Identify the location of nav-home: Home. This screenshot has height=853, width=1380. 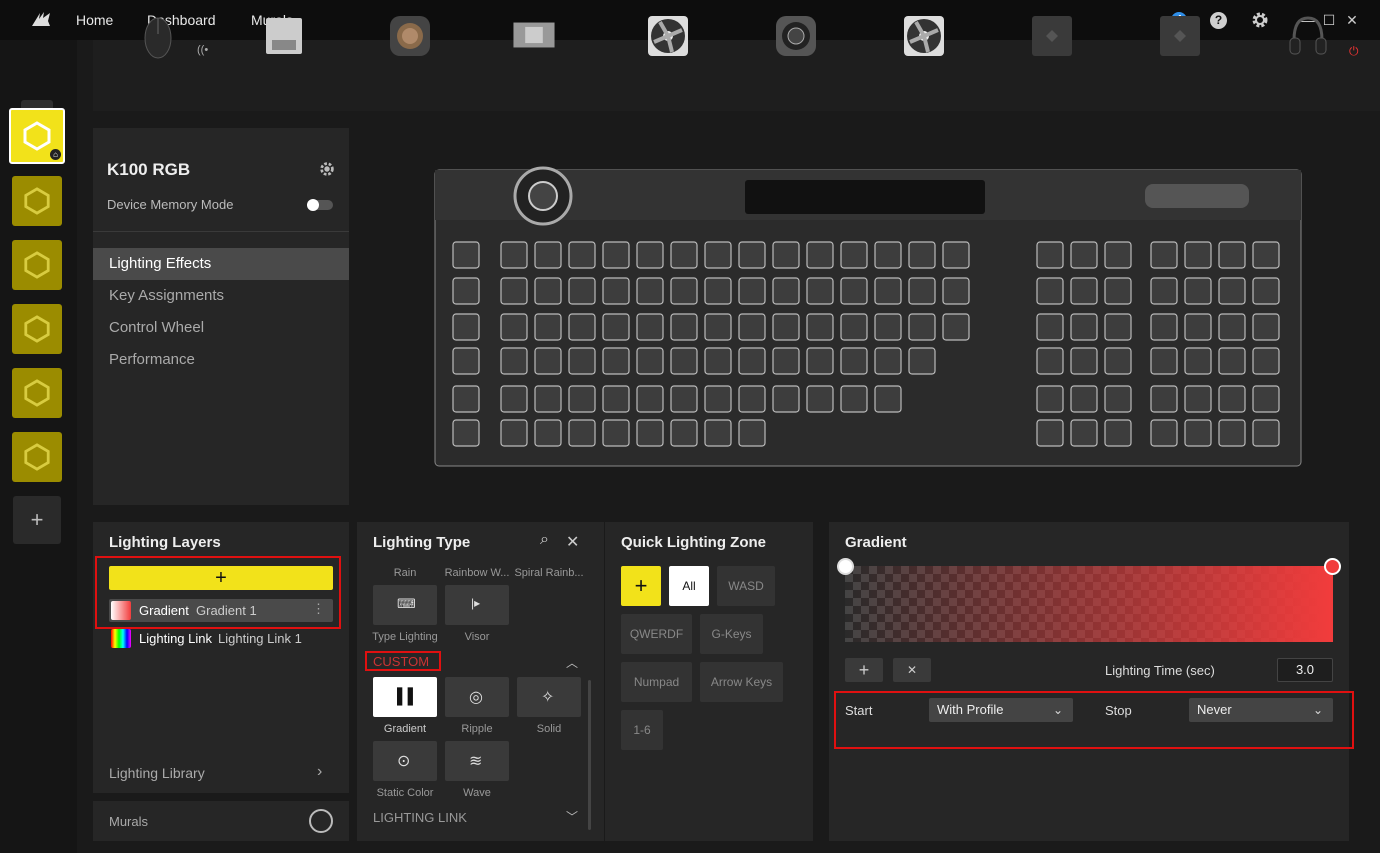
(94, 20).